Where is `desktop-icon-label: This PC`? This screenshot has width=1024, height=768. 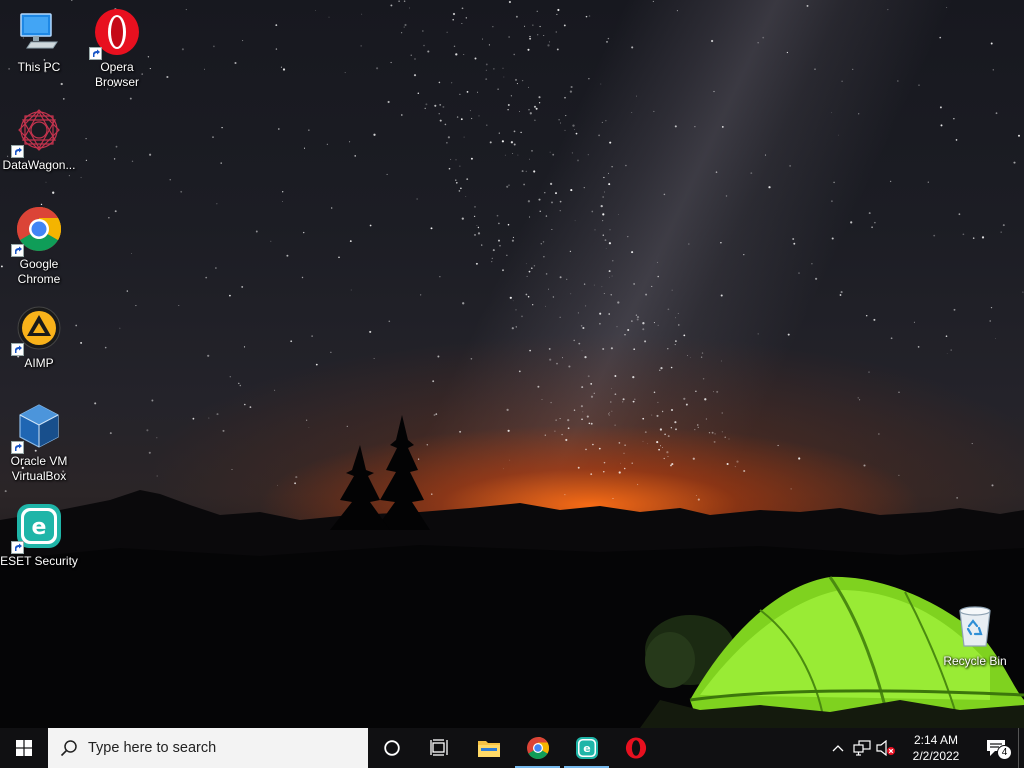
desktop-icon-label: This PC is located at coordinates (39, 67).